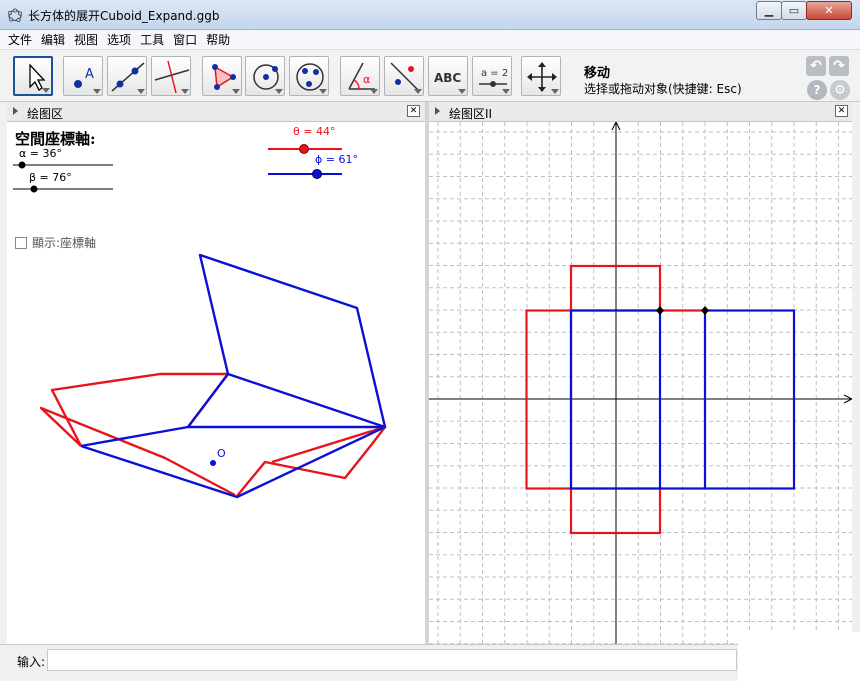 This screenshot has width=860, height=681. What do you see at coordinates (663, 89) in the screenshot?
I see `tool-mode-help: 选择或拖动对象(快捷键: Esc)` at bounding box center [663, 89].